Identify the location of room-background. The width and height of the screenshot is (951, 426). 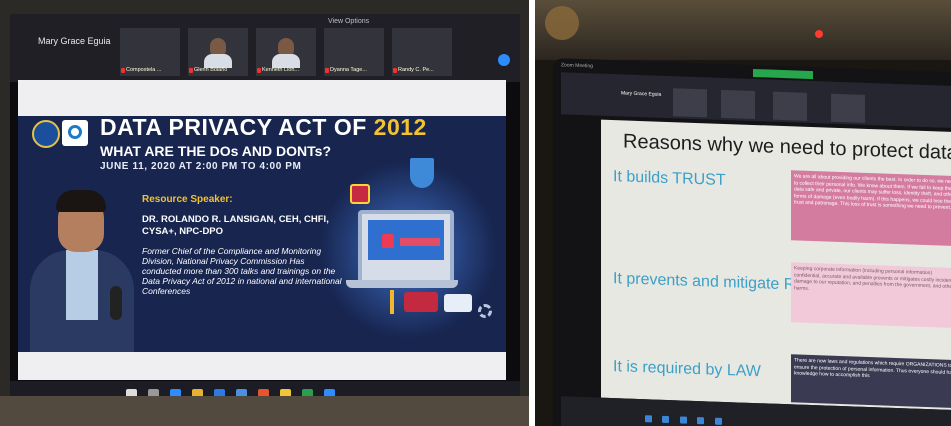
(743, 30).